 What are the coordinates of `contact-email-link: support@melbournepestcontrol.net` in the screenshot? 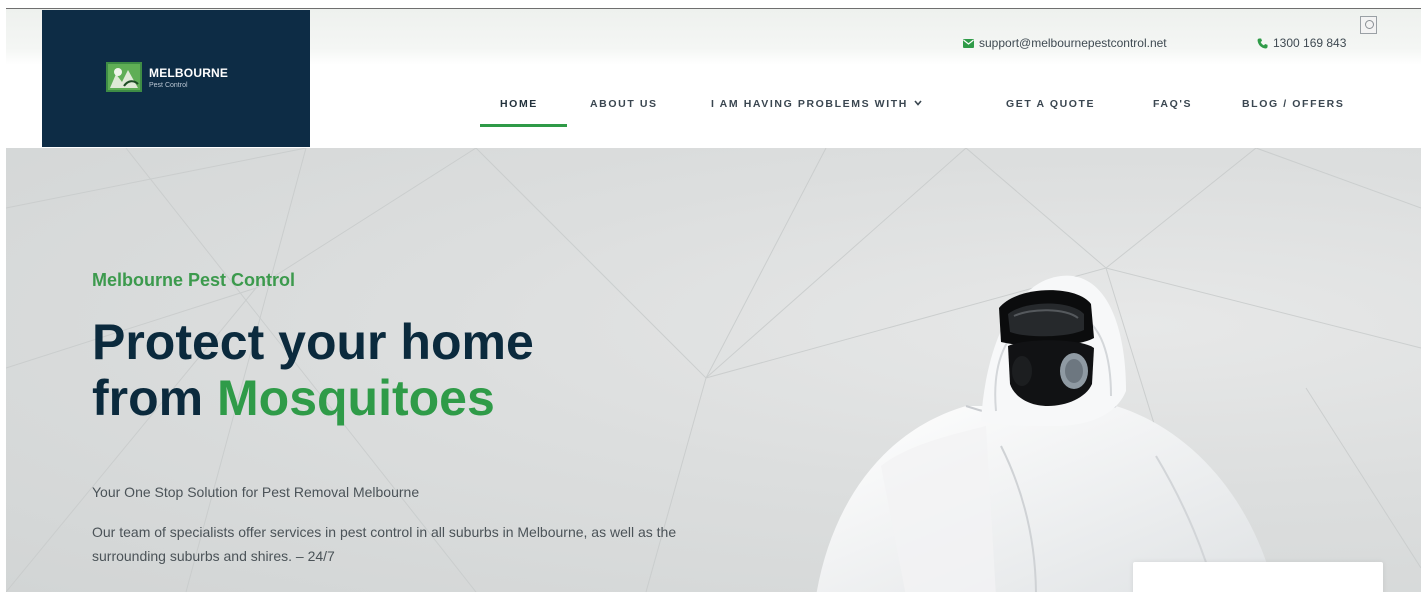 It's located at (1065, 43).